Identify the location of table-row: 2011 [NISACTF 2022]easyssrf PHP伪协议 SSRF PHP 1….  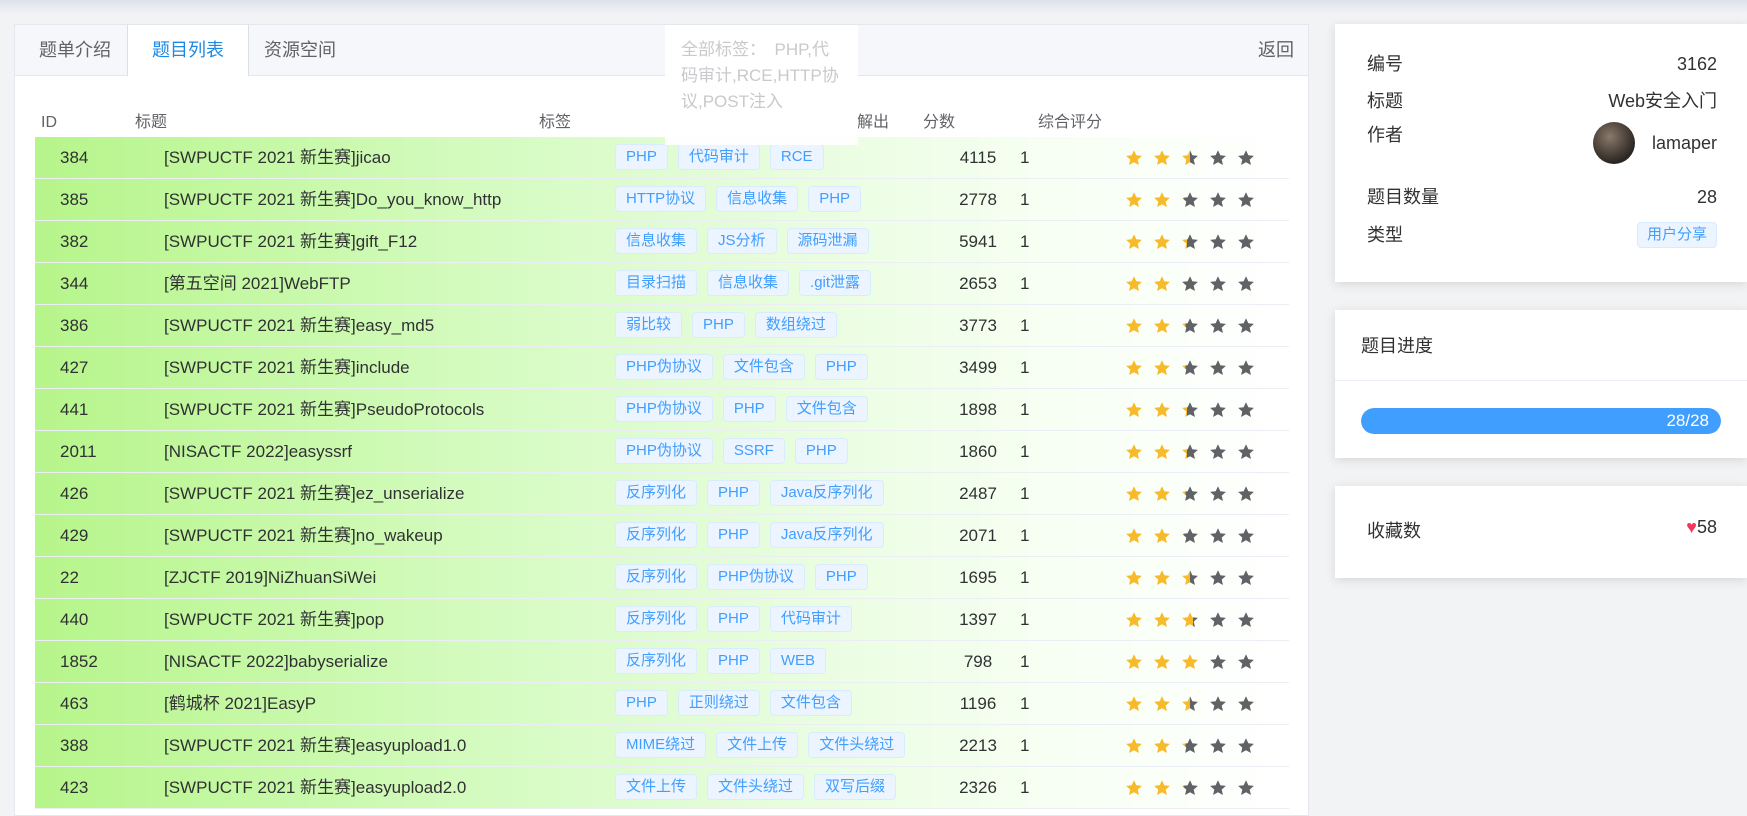
(662, 452).